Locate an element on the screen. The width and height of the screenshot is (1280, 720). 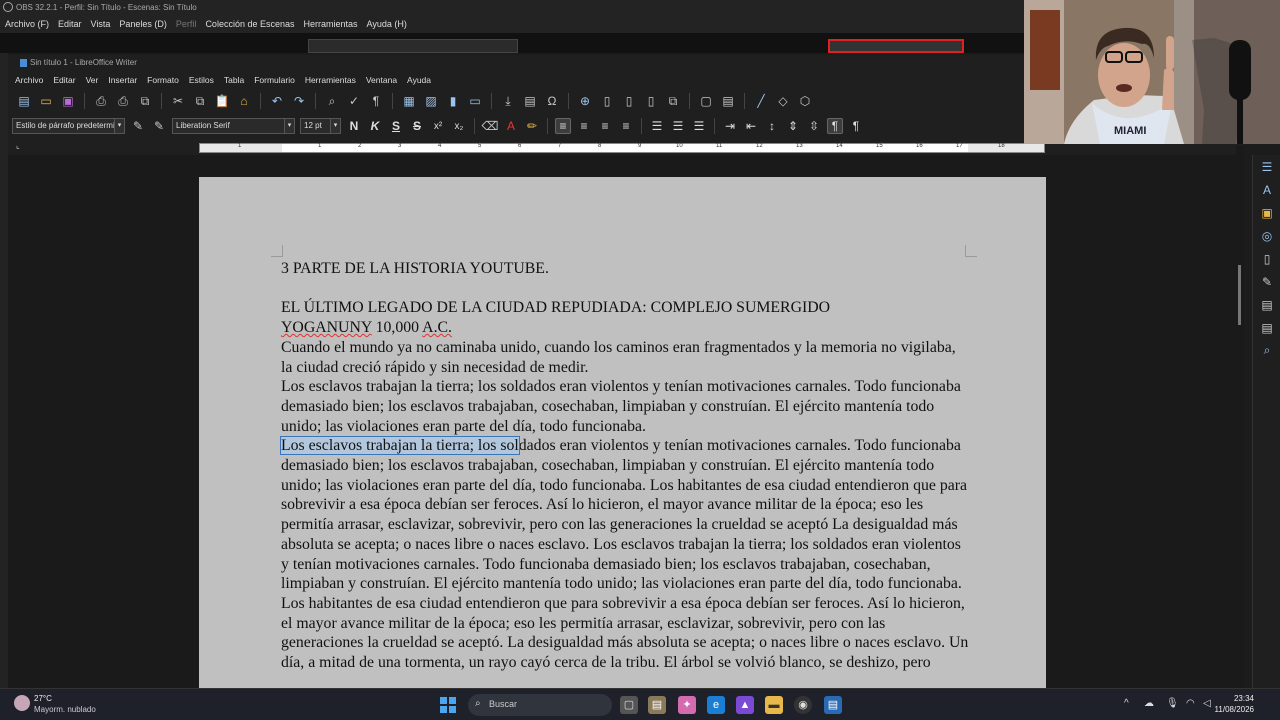
obs-source-selection is located at coordinates (896, 46).